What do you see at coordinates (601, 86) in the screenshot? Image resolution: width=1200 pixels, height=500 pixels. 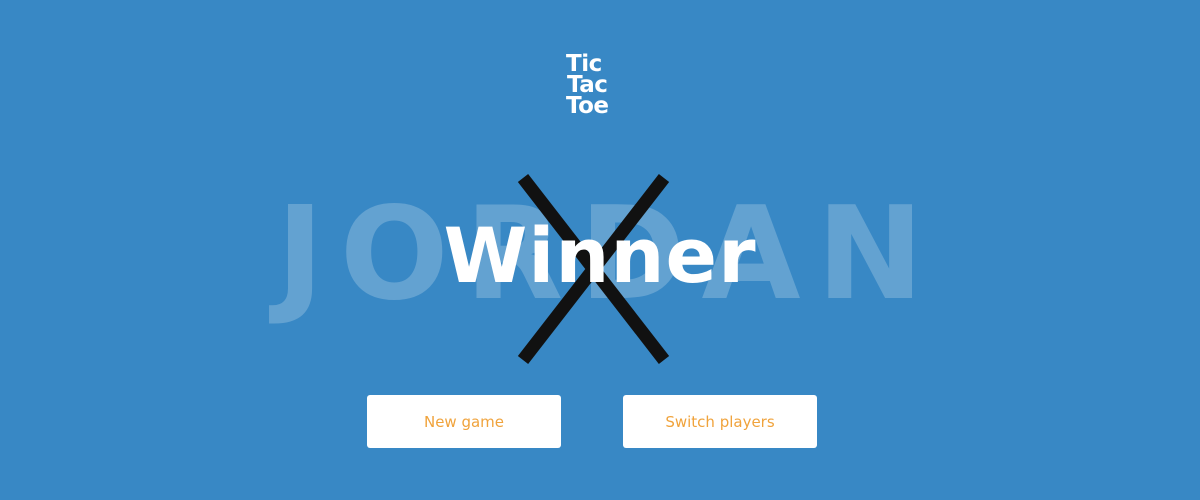 I see `tic-tac-toe-logo: Tic Tac Toe` at bounding box center [601, 86].